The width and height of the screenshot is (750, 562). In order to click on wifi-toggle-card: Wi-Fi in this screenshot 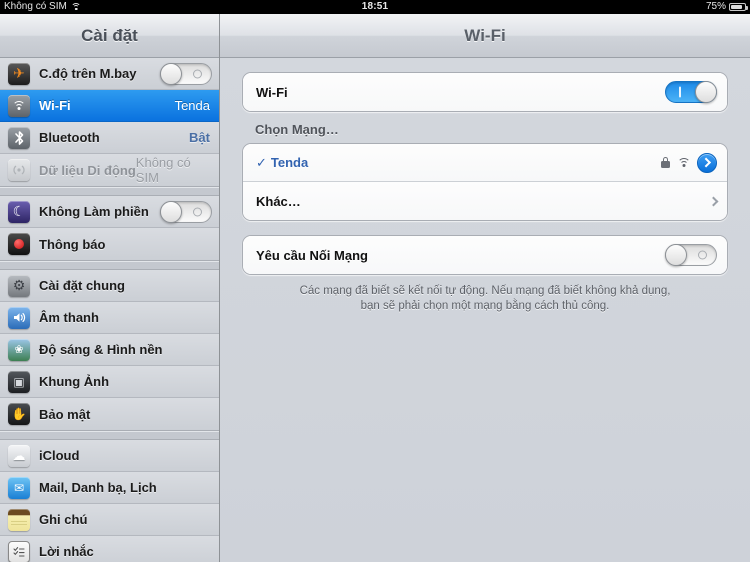, I will do `click(485, 92)`.